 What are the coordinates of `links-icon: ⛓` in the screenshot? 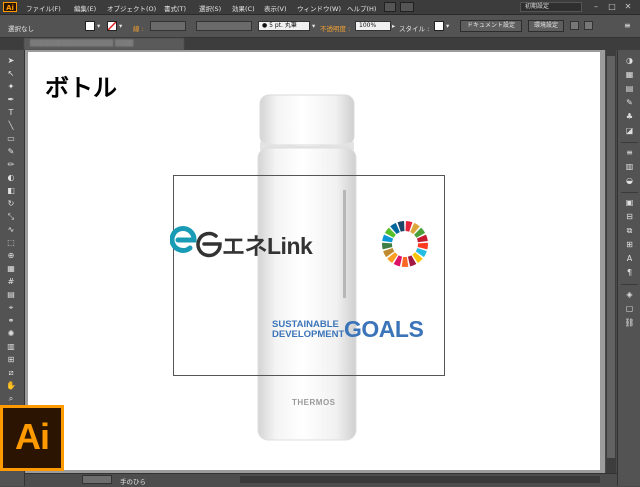 It's located at (629, 323).